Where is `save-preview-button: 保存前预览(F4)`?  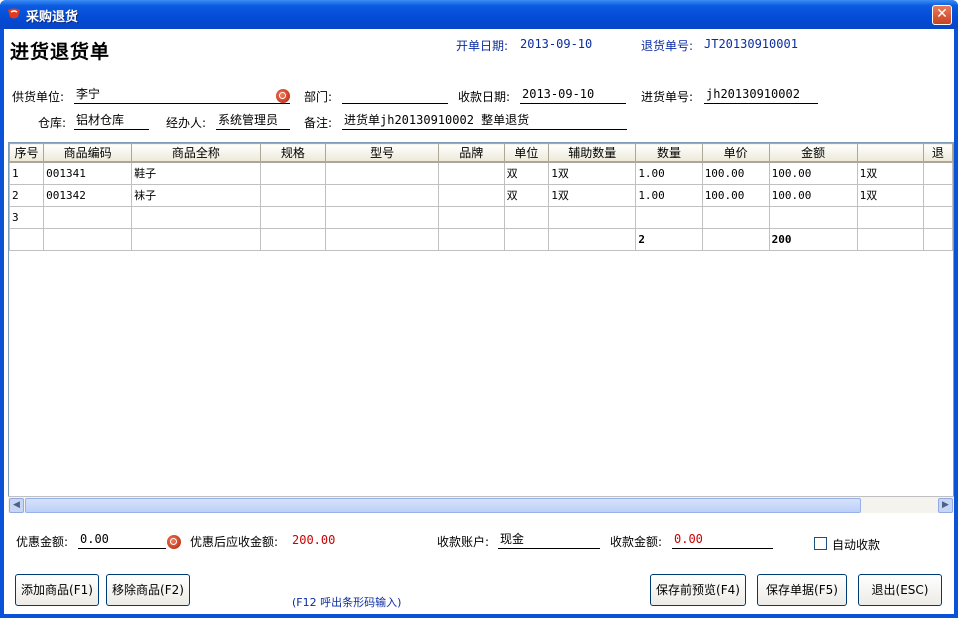 save-preview-button: 保存前预览(F4) is located at coordinates (698, 590).